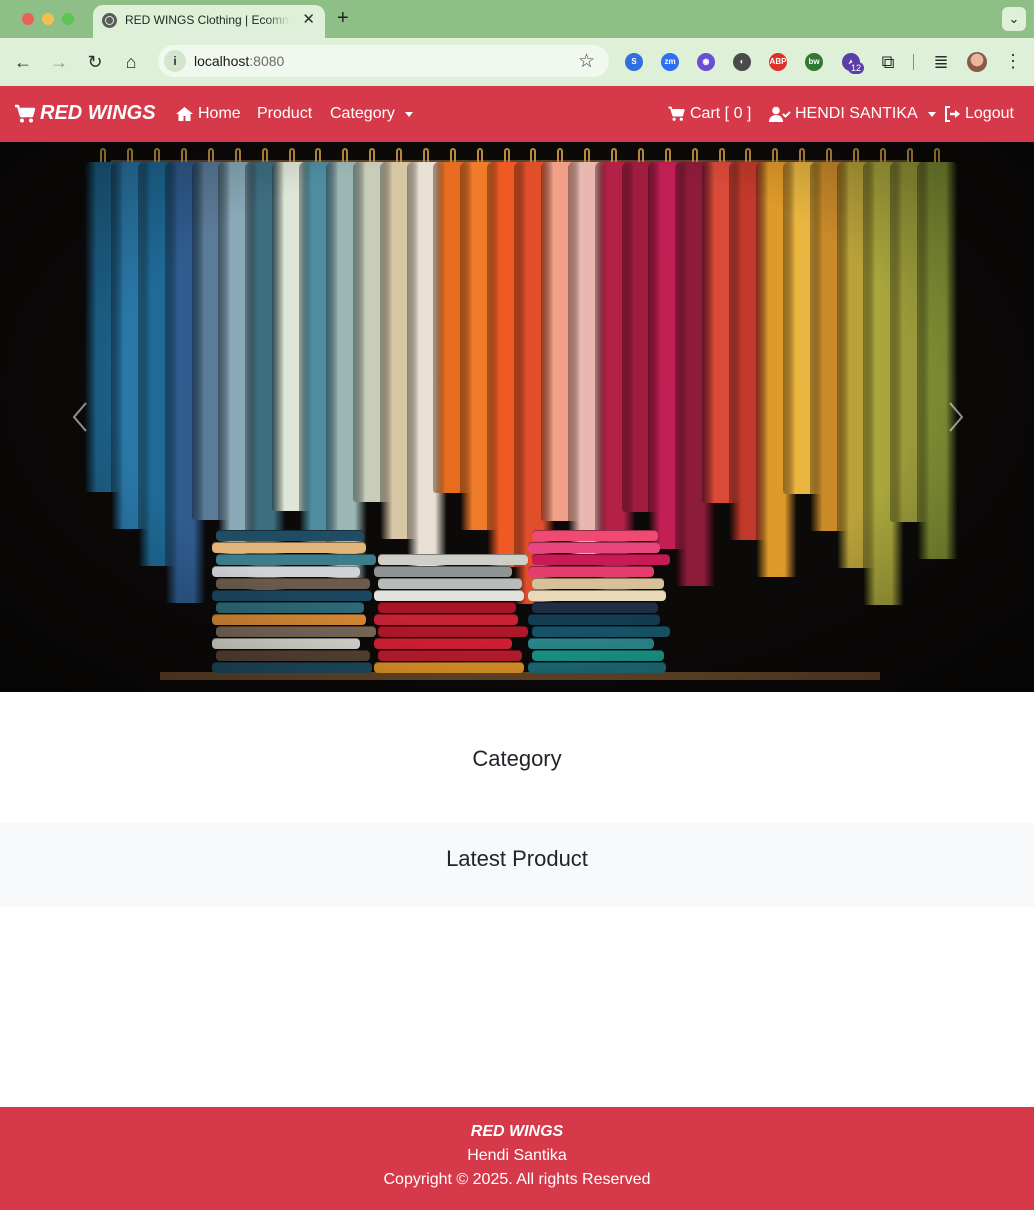 The width and height of the screenshot is (1034, 1210). I want to click on footer-author: Hendi Santika, so click(517, 1155).